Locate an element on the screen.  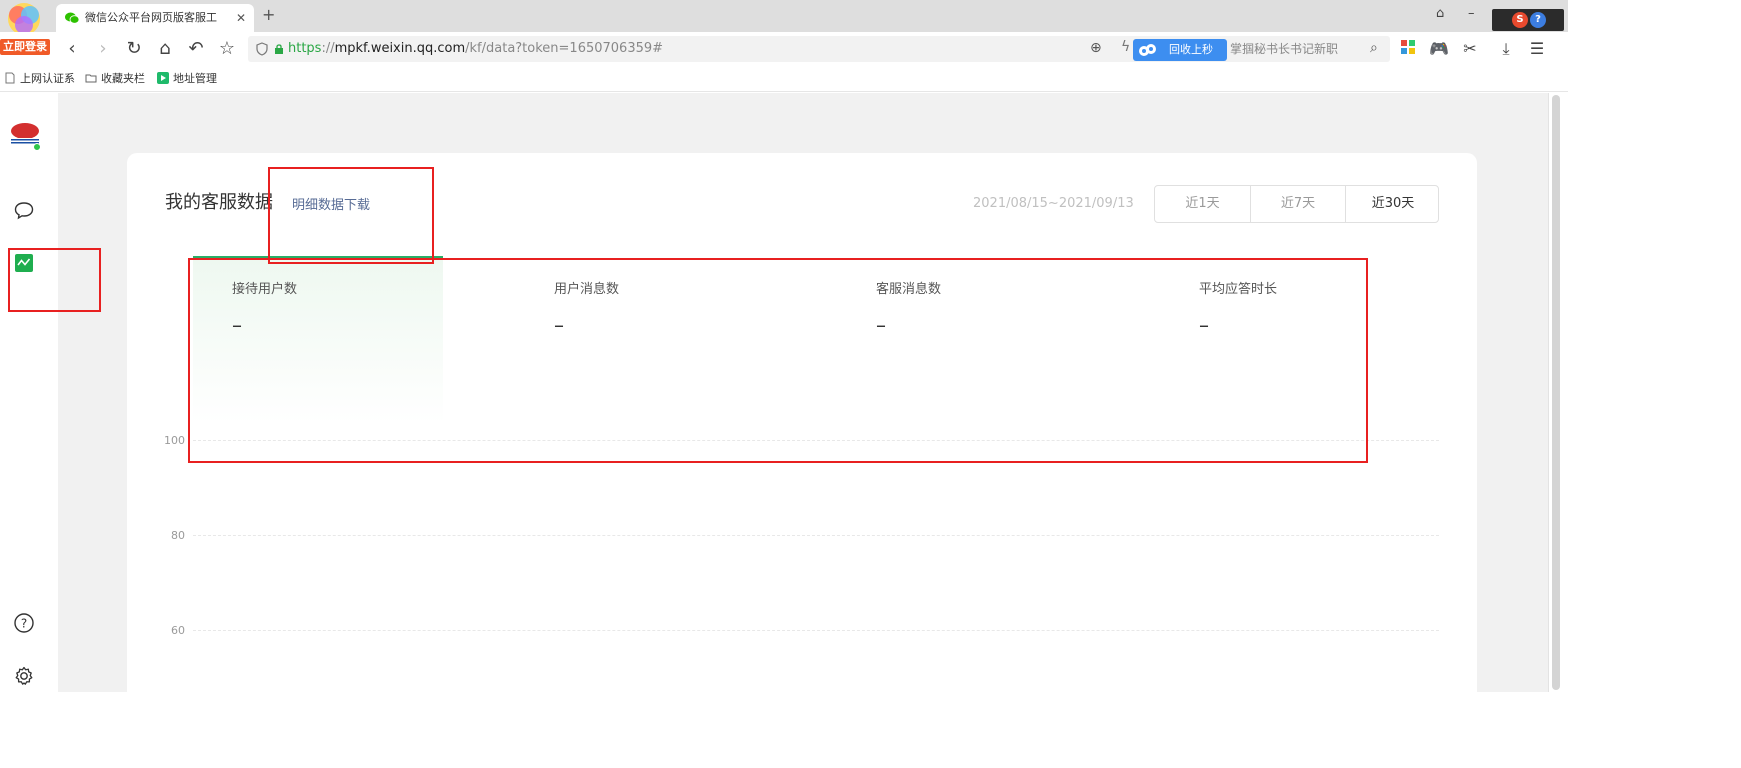
bookmark-item: 收藏夹栏 is located at coordinates (115, 79).